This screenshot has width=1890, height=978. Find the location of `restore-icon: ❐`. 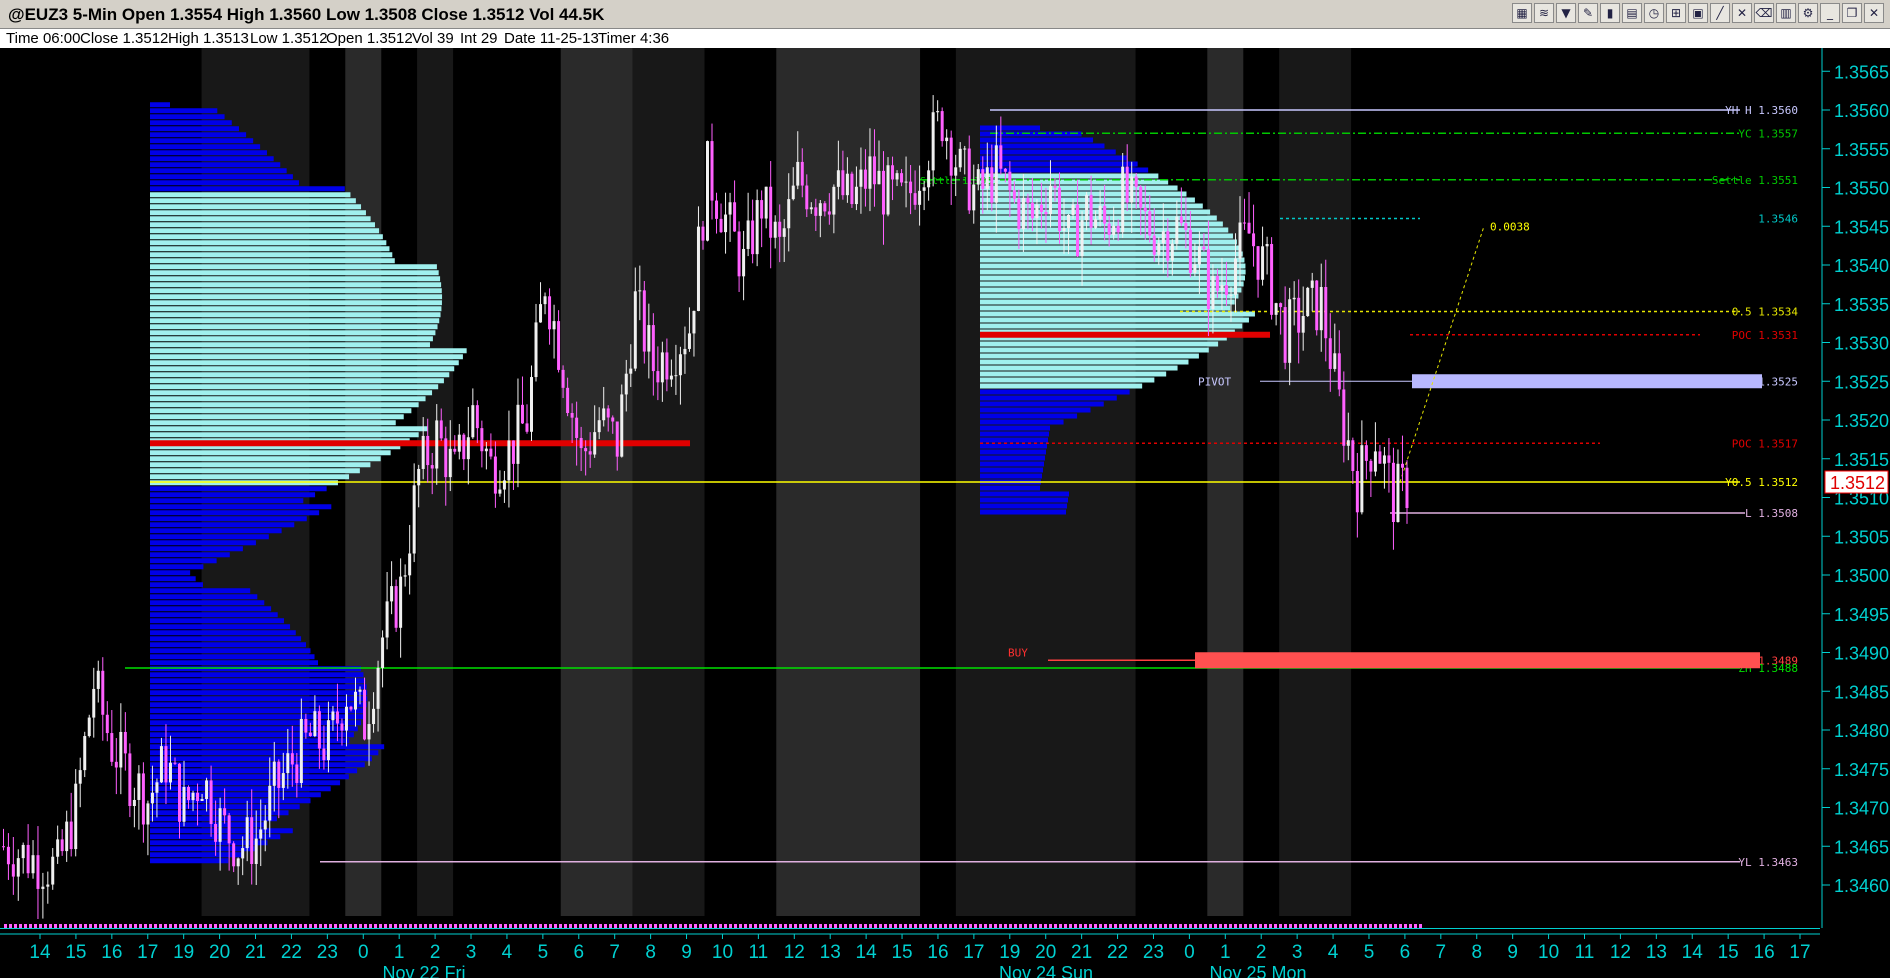

restore-icon: ❐ is located at coordinates (1852, 13).